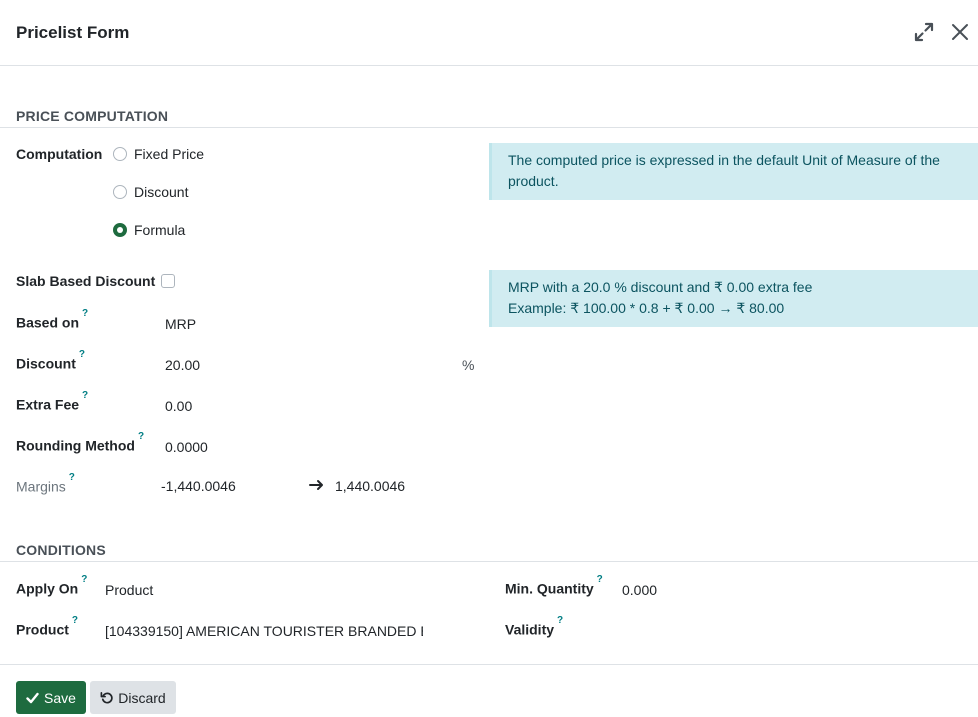 Image resolution: width=978 pixels, height=717 pixels. I want to click on radio-discount: Discount, so click(150, 192).